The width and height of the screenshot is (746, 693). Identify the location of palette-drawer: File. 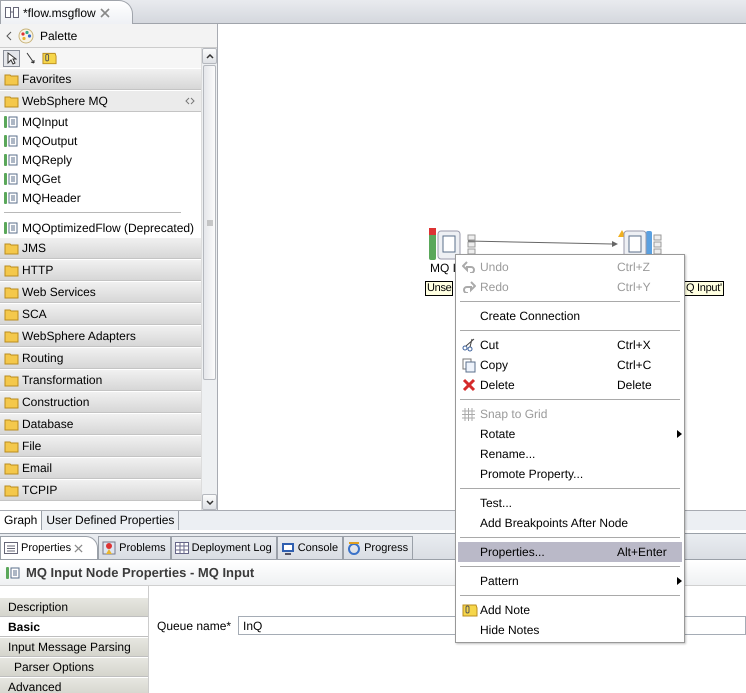
(100, 446).